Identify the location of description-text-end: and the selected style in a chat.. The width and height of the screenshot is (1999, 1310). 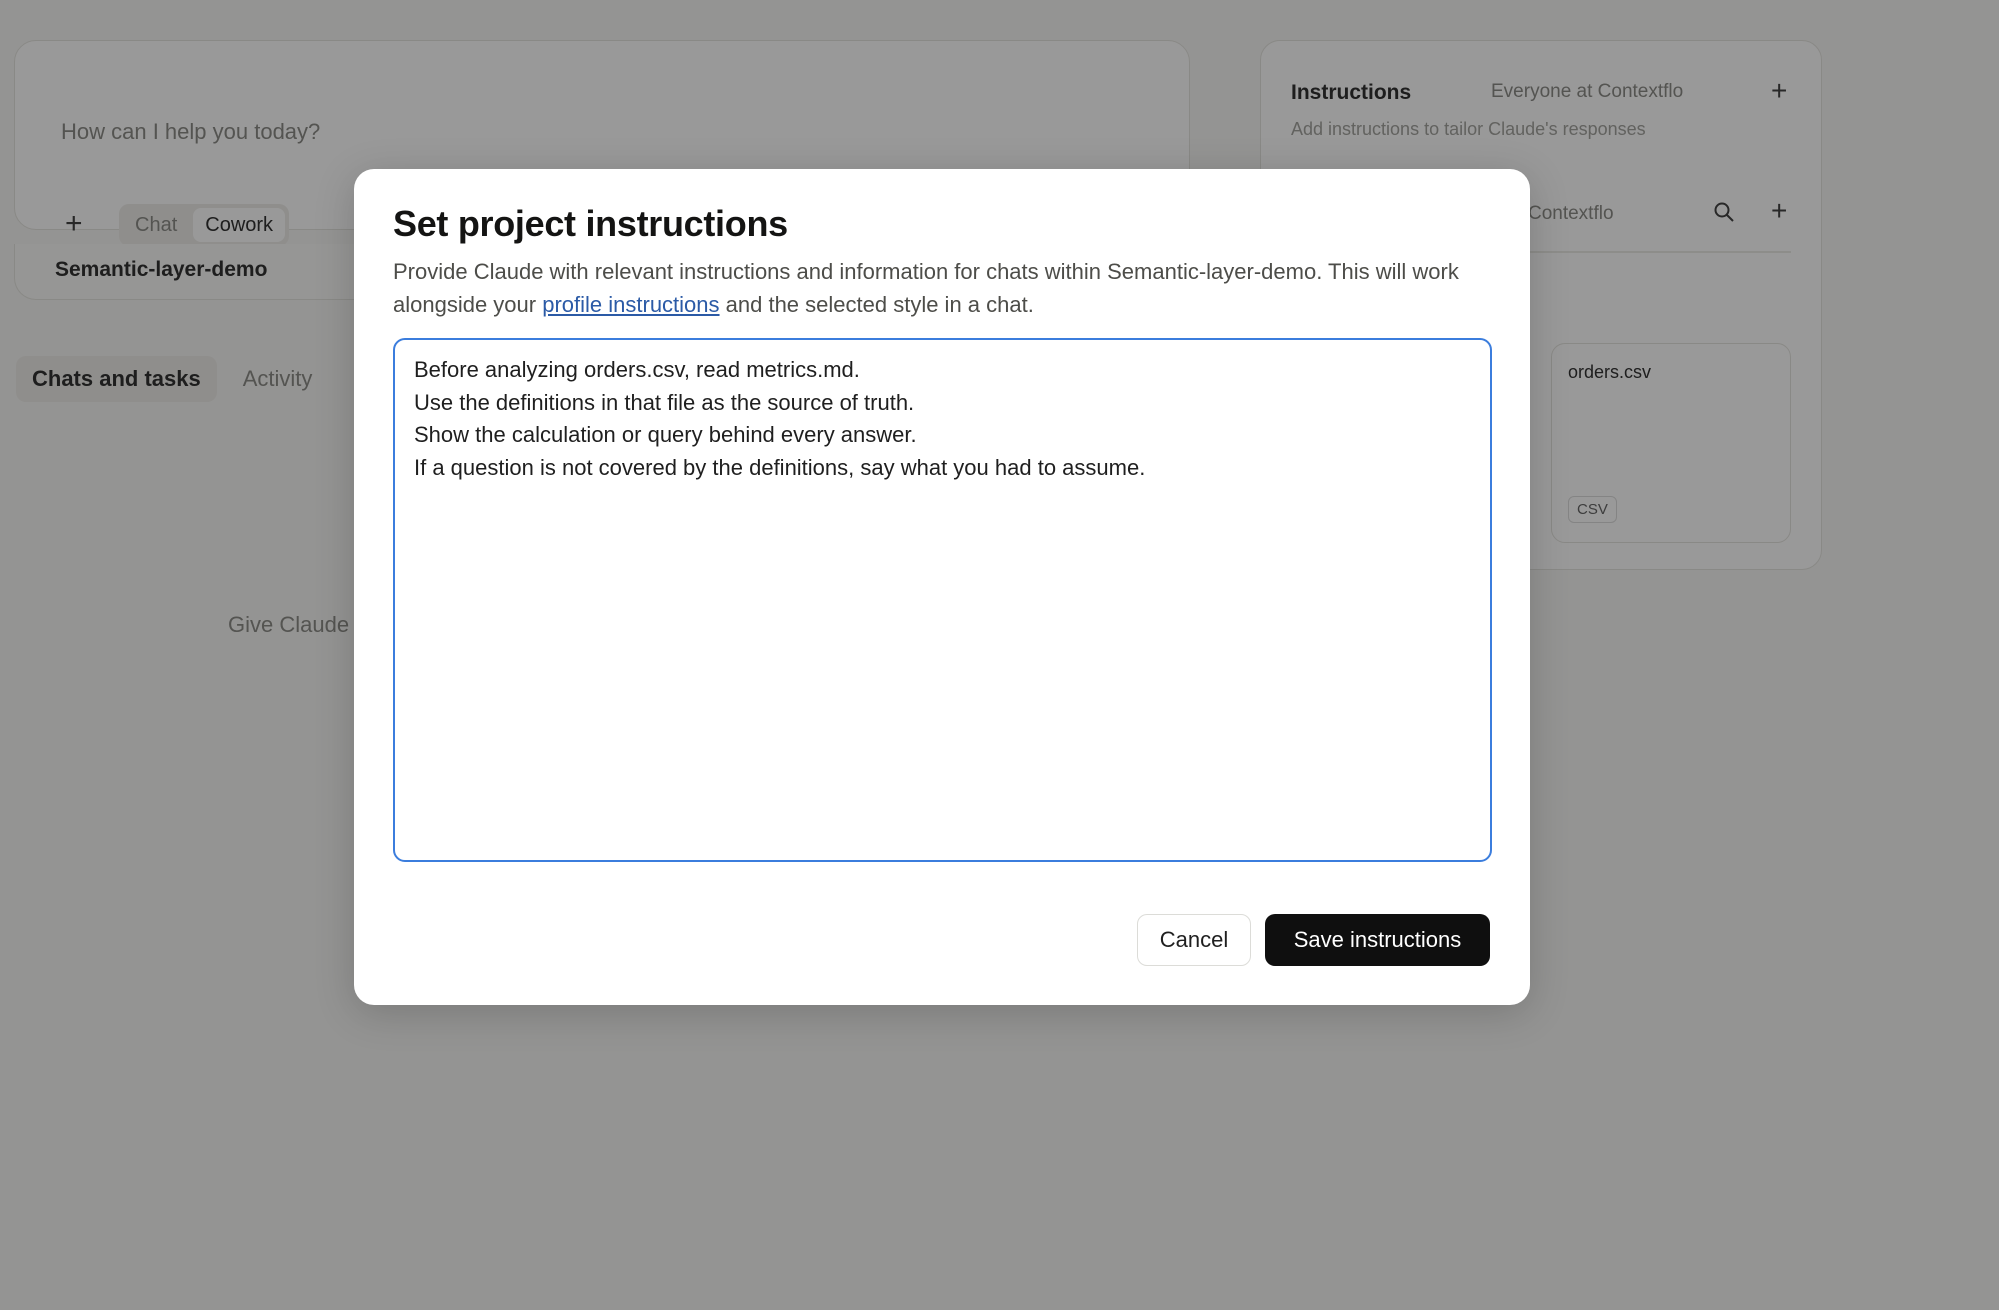
(876, 304).